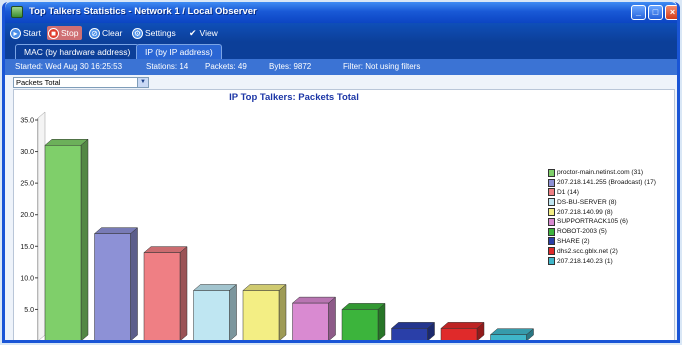 This screenshot has width=682, height=345. I want to click on y-tick-label: 15.0, so click(27, 247).